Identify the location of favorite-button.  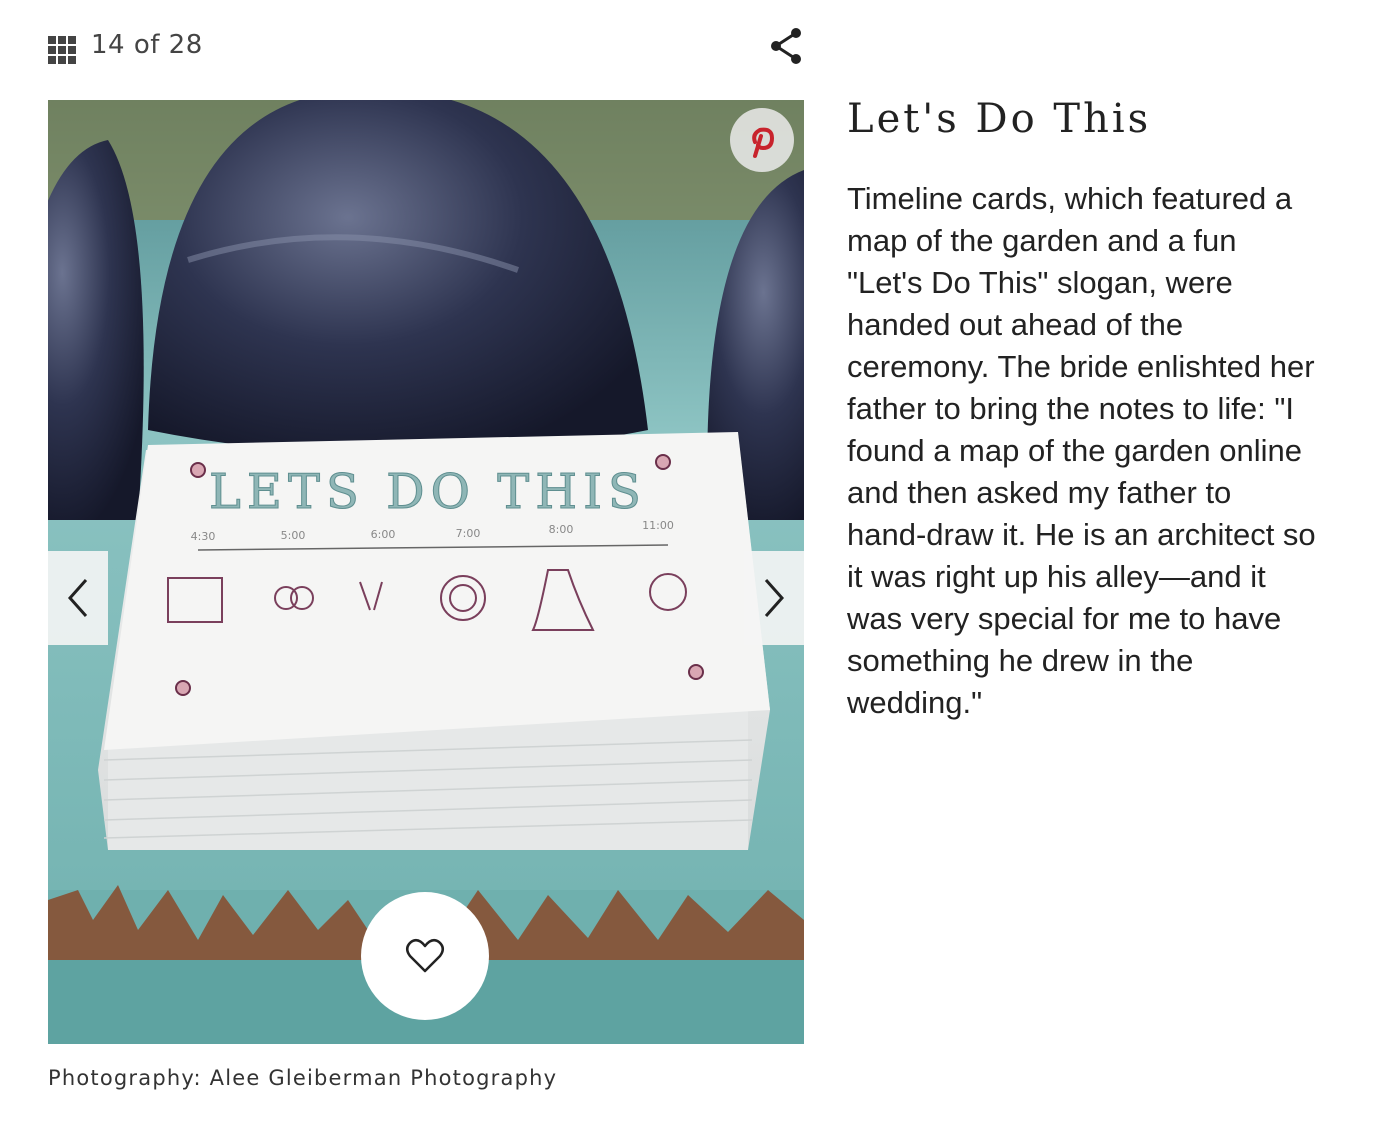
(425, 956).